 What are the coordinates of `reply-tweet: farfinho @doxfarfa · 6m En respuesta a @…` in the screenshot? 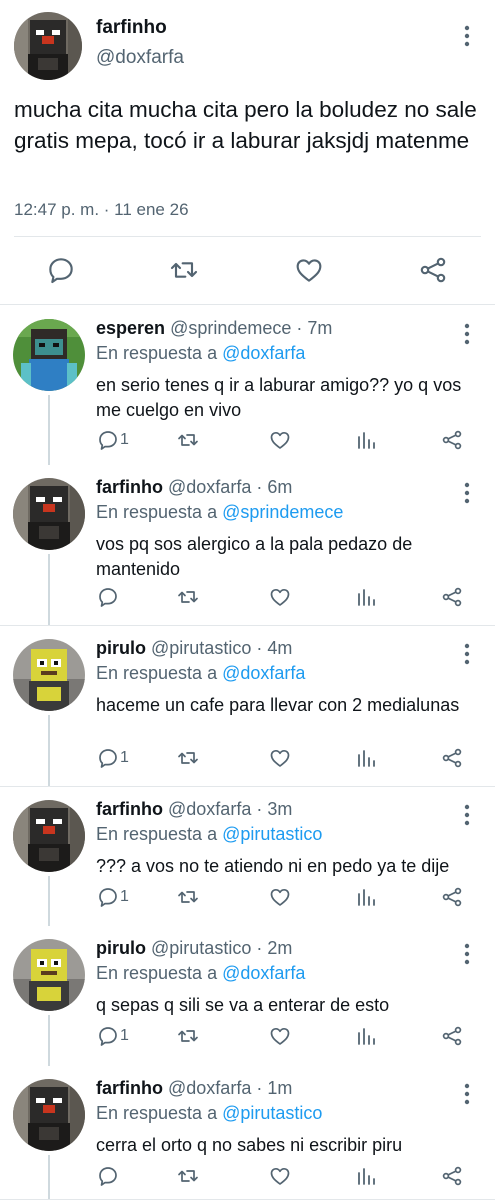 It's located at (247, 545).